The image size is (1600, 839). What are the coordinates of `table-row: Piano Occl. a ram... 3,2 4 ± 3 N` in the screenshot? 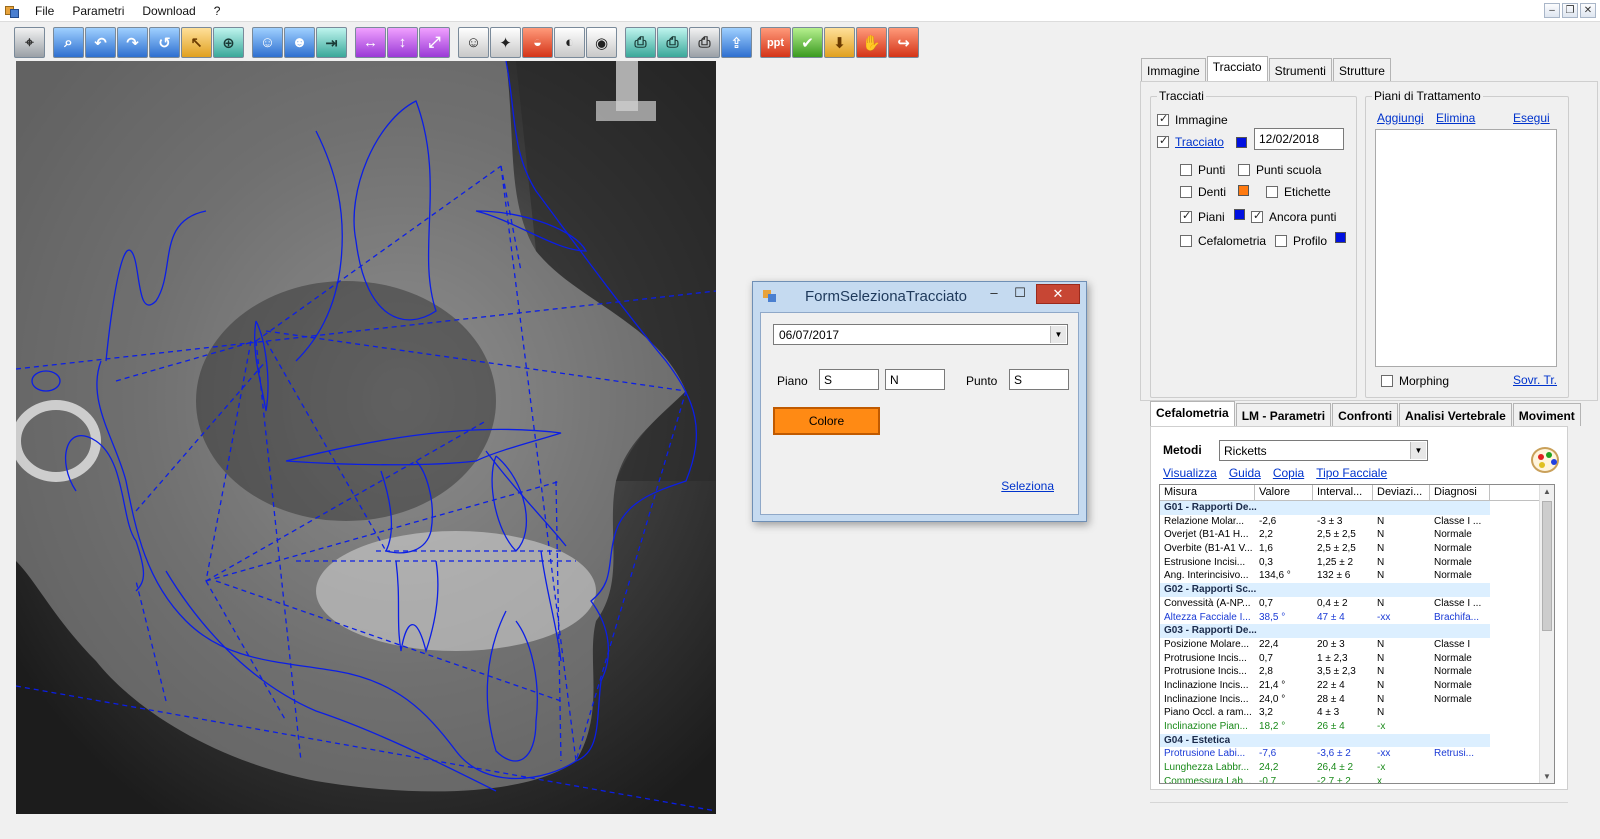 It's located at (1357, 713).